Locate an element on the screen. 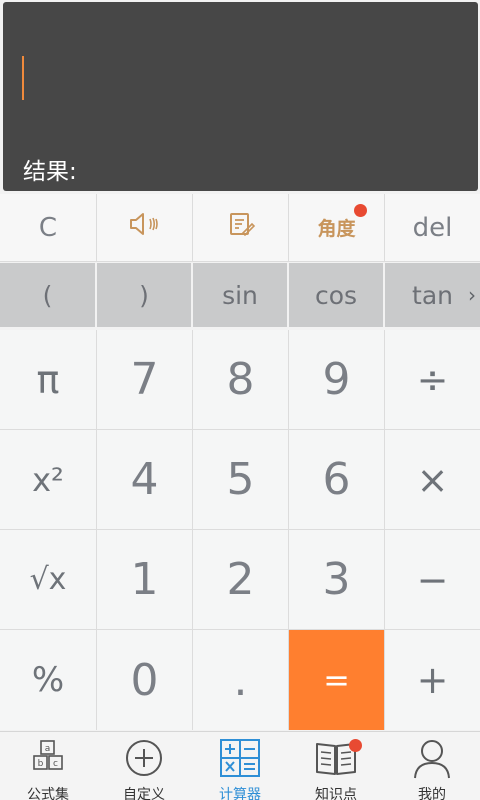  chevron-right-icon: › is located at coordinates (472, 295).